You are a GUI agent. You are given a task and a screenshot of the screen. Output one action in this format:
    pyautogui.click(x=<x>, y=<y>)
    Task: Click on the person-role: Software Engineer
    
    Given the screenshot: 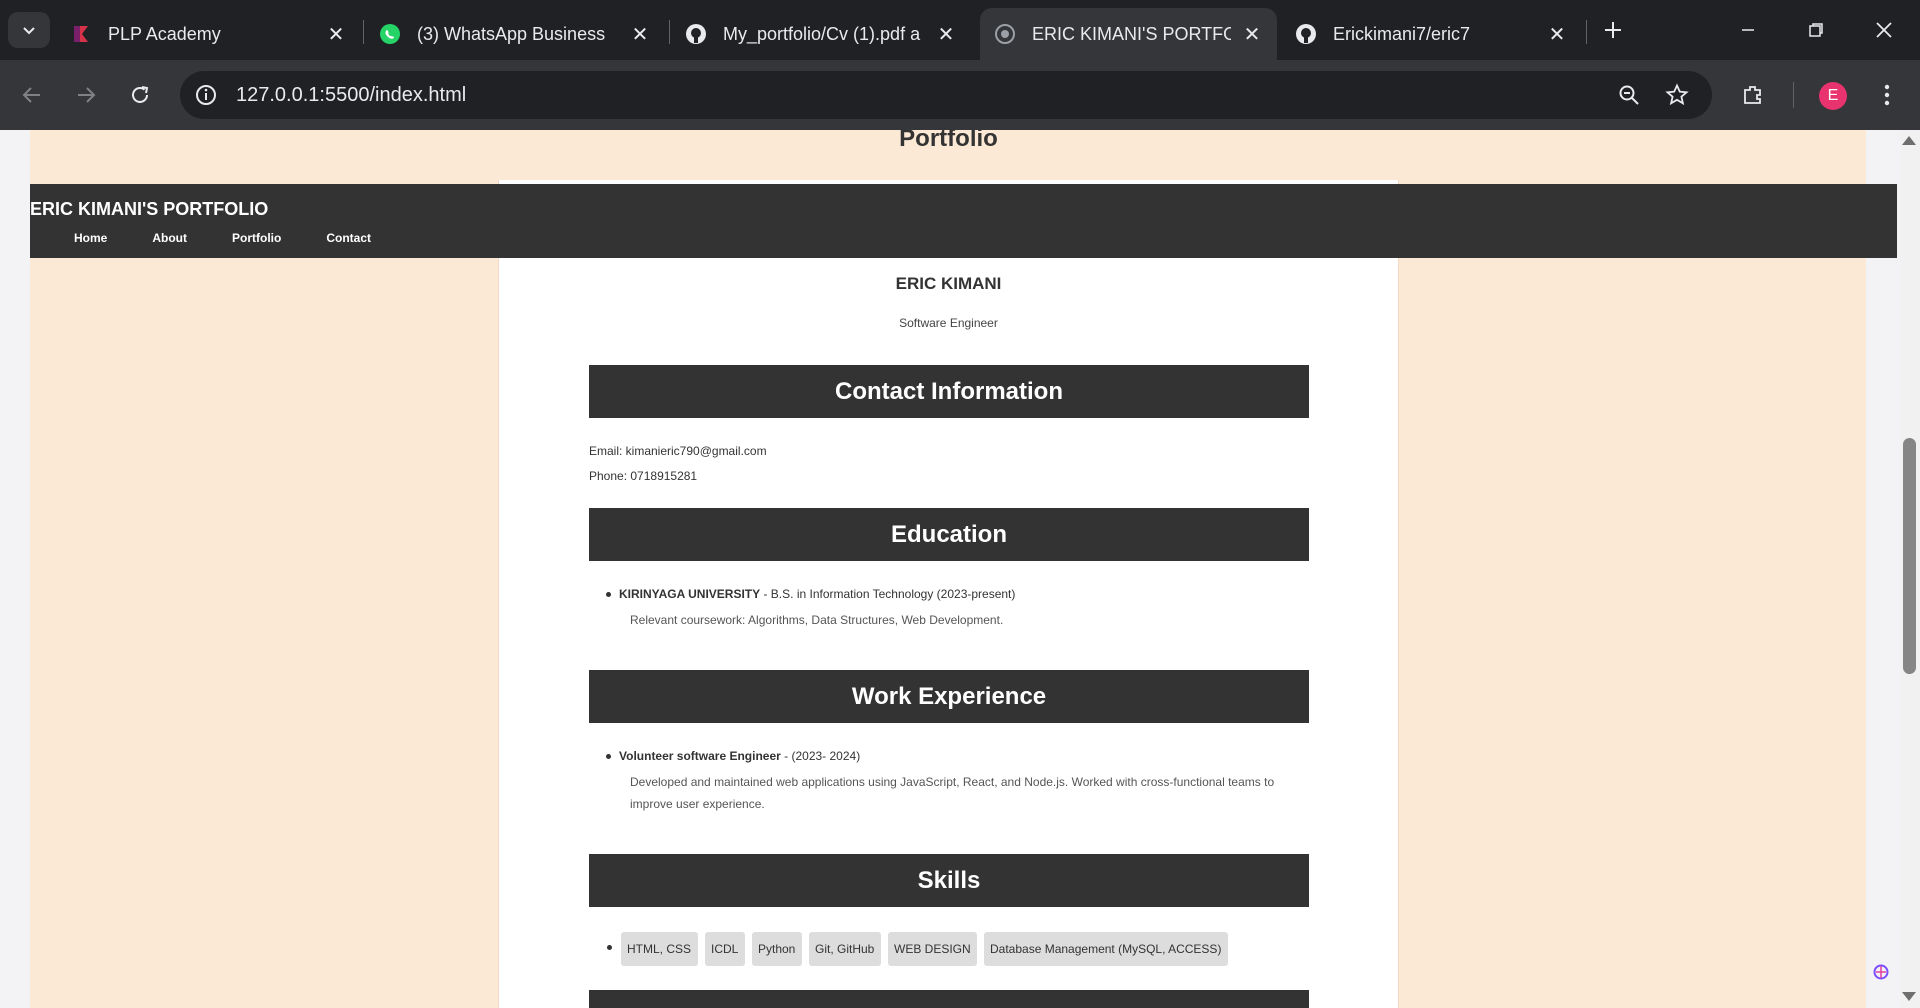 What is the action you would take?
    pyautogui.click(x=948, y=323)
    